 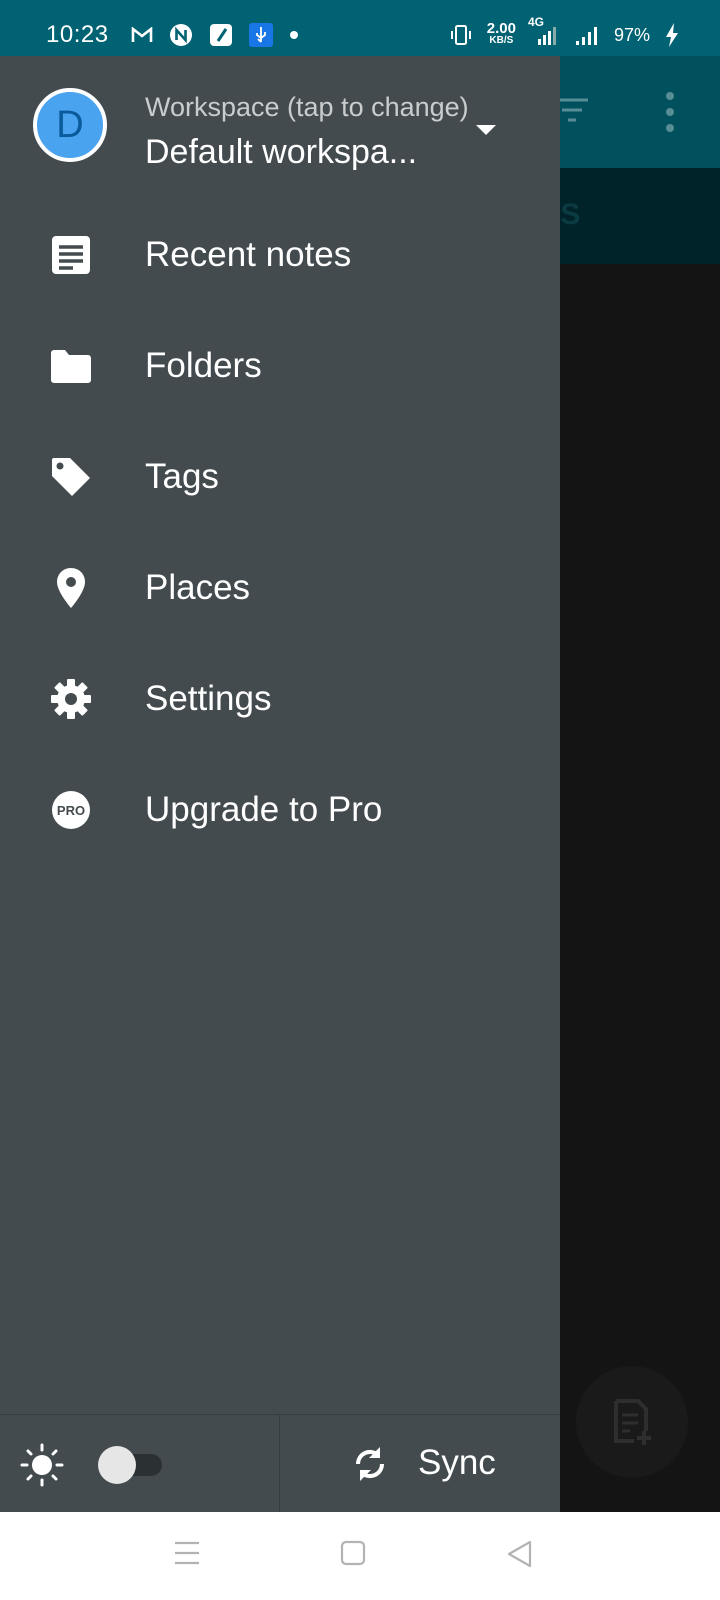 I want to click on more-vert-icon, so click(x=670, y=114).